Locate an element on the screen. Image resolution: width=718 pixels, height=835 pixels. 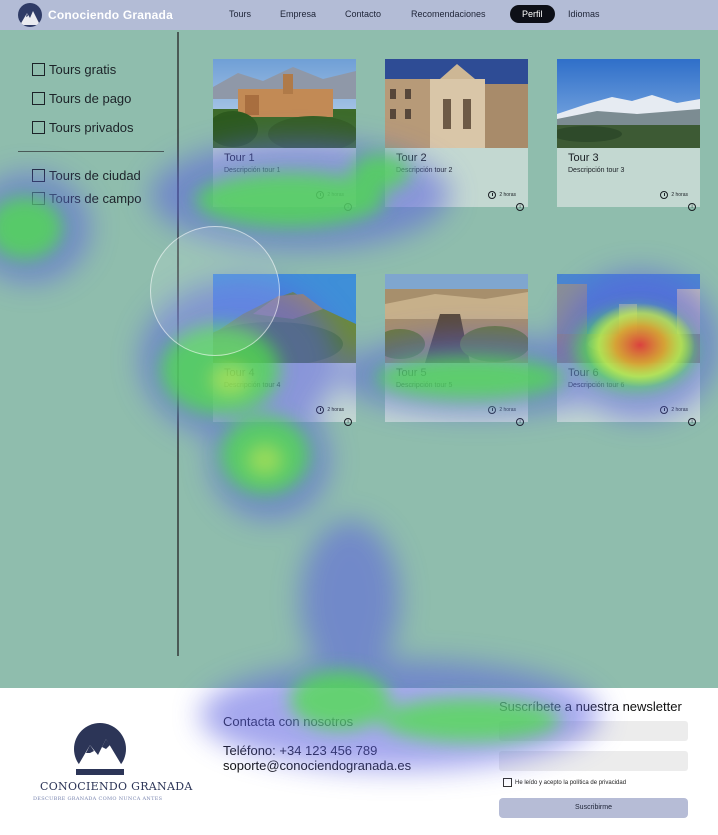
tour-description: Descripción tour 5 is located at coordinates (424, 385).